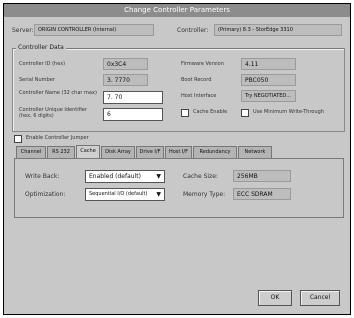 The width and height of the screenshot is (354, 318). What do you see at coordinates (268, 80) in the screenshot?
I see `boot-record-value: PBC050` at bounding box center [268, 80].